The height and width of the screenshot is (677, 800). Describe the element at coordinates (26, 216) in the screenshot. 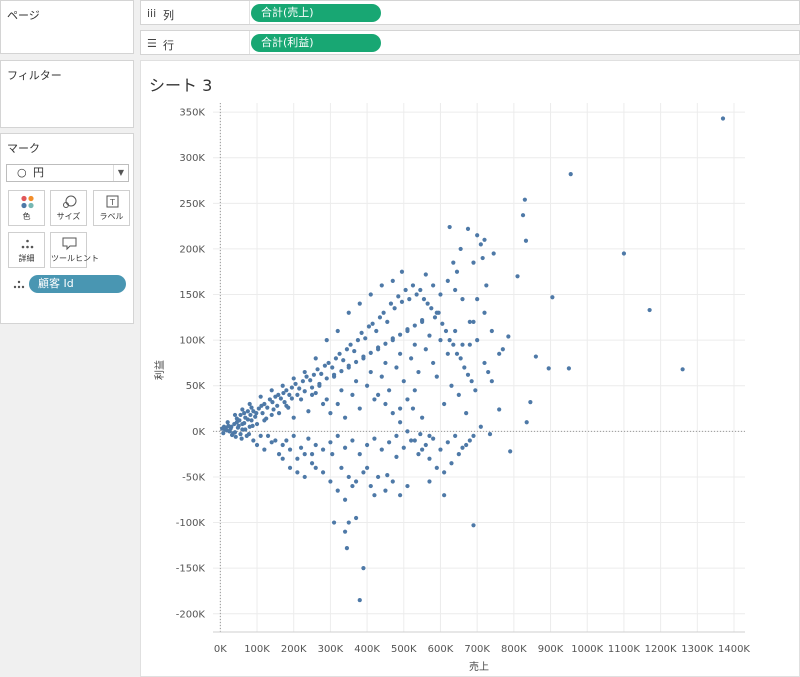

I see `color-button-label: 色` at that location.